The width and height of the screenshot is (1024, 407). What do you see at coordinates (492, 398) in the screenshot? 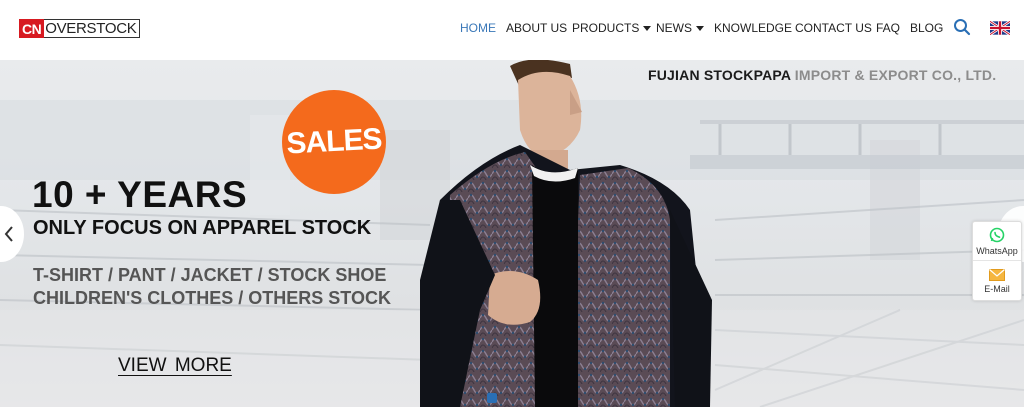
I see `carousel-indicator-dot` at bounding box center [492, 398].